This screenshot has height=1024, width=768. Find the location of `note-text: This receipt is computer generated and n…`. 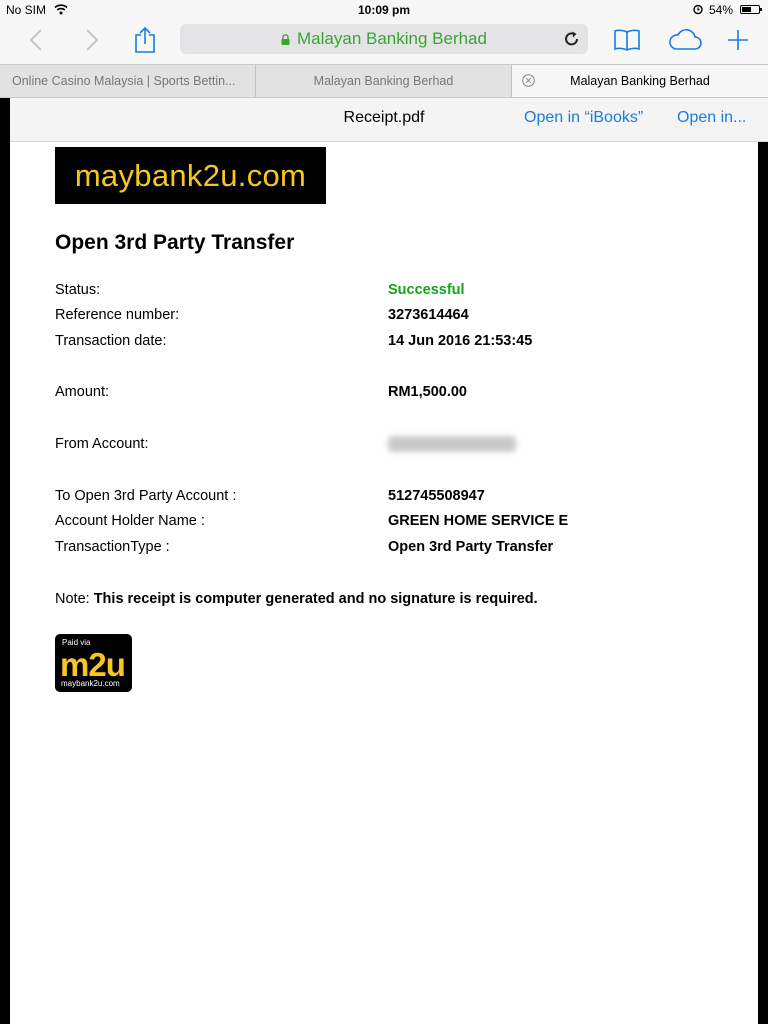

note-text: This receipt is computer generated and n… is located at coordinates (315, 599).